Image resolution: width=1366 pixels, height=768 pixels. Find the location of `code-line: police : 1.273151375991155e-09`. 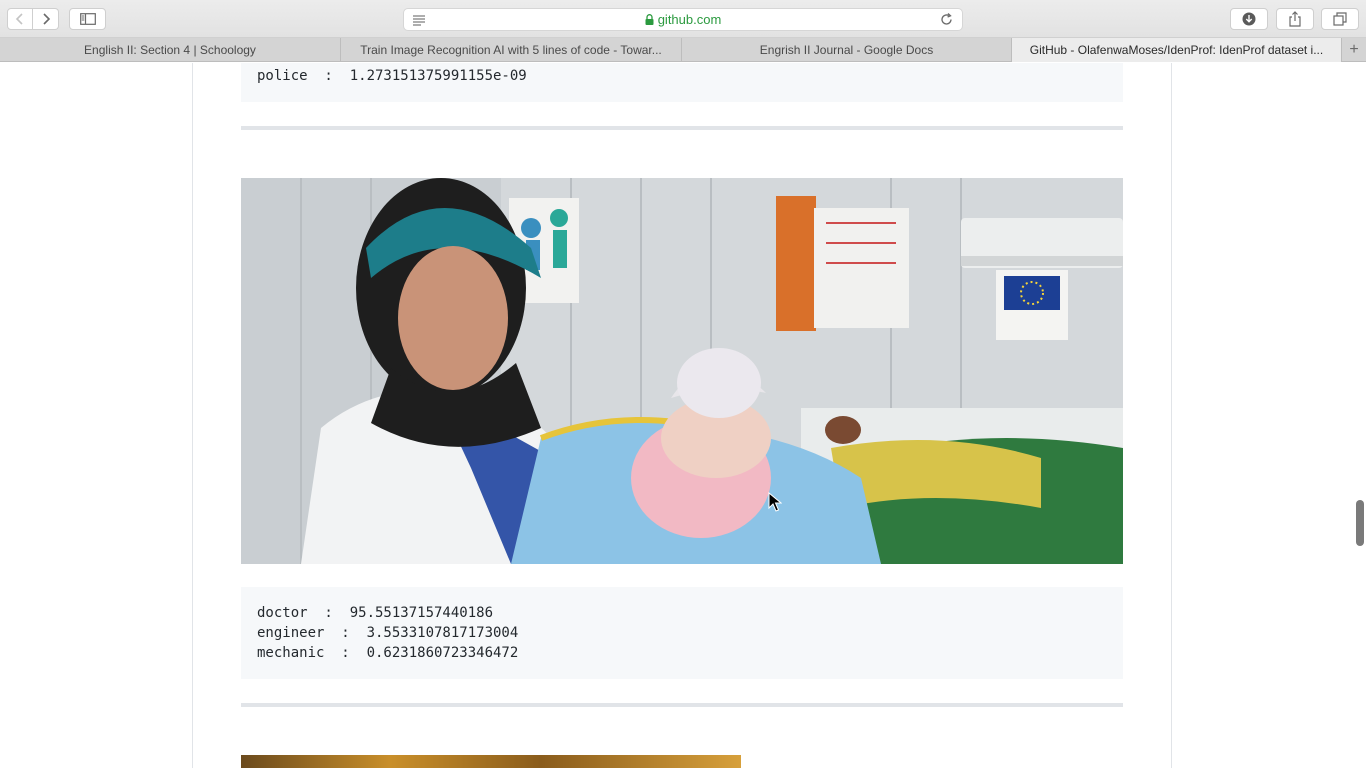

code-line: police : 1.273151375991155e-09 is located at coordinates (392, 76).